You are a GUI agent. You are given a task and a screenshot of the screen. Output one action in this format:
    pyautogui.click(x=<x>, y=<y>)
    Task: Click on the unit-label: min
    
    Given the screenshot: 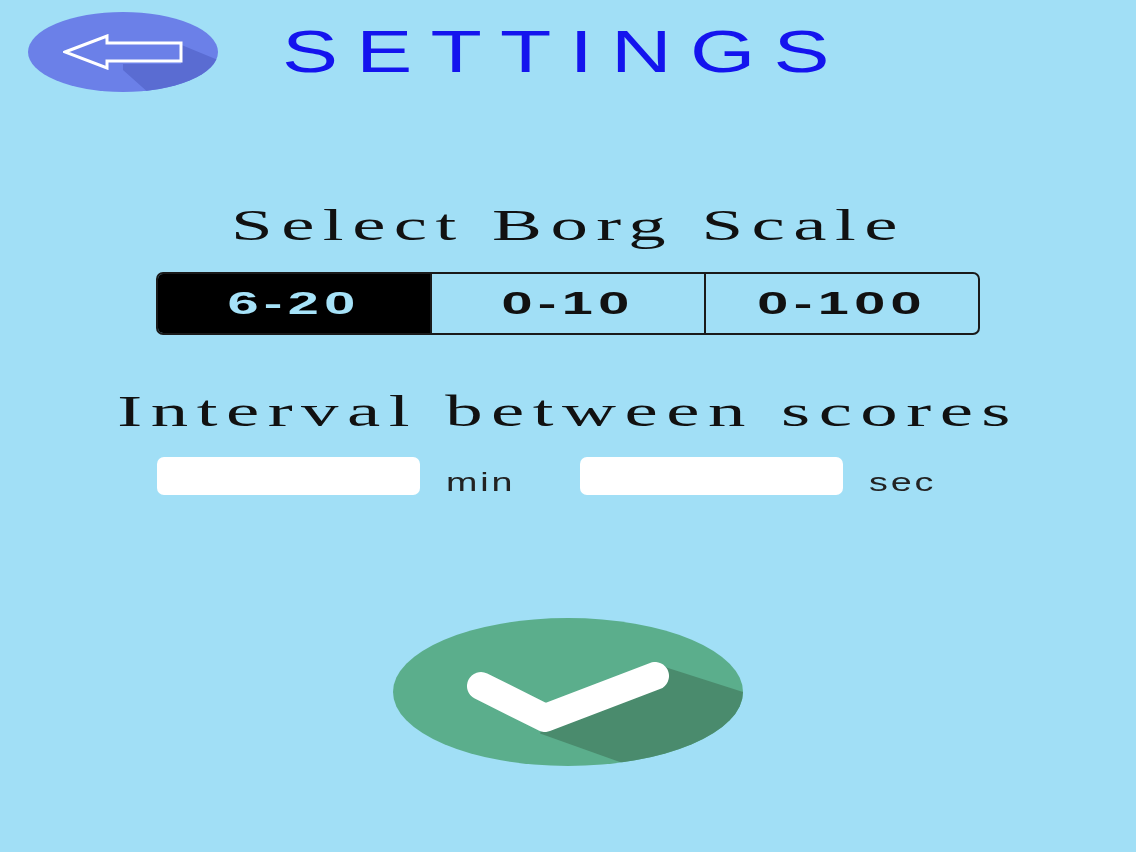 What is the action you would take?
    pyautogui.click(x=481, y=482)
    